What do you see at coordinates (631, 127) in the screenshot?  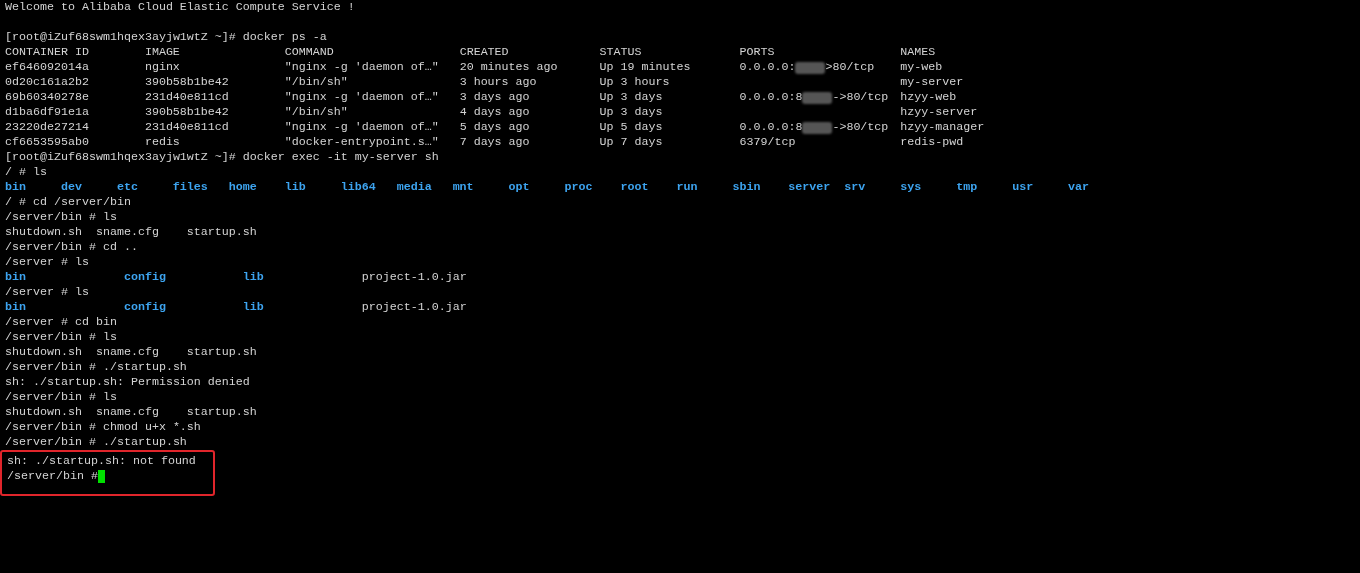 I see `table-cell: Up 5 days` at bounding box center [631, 127].